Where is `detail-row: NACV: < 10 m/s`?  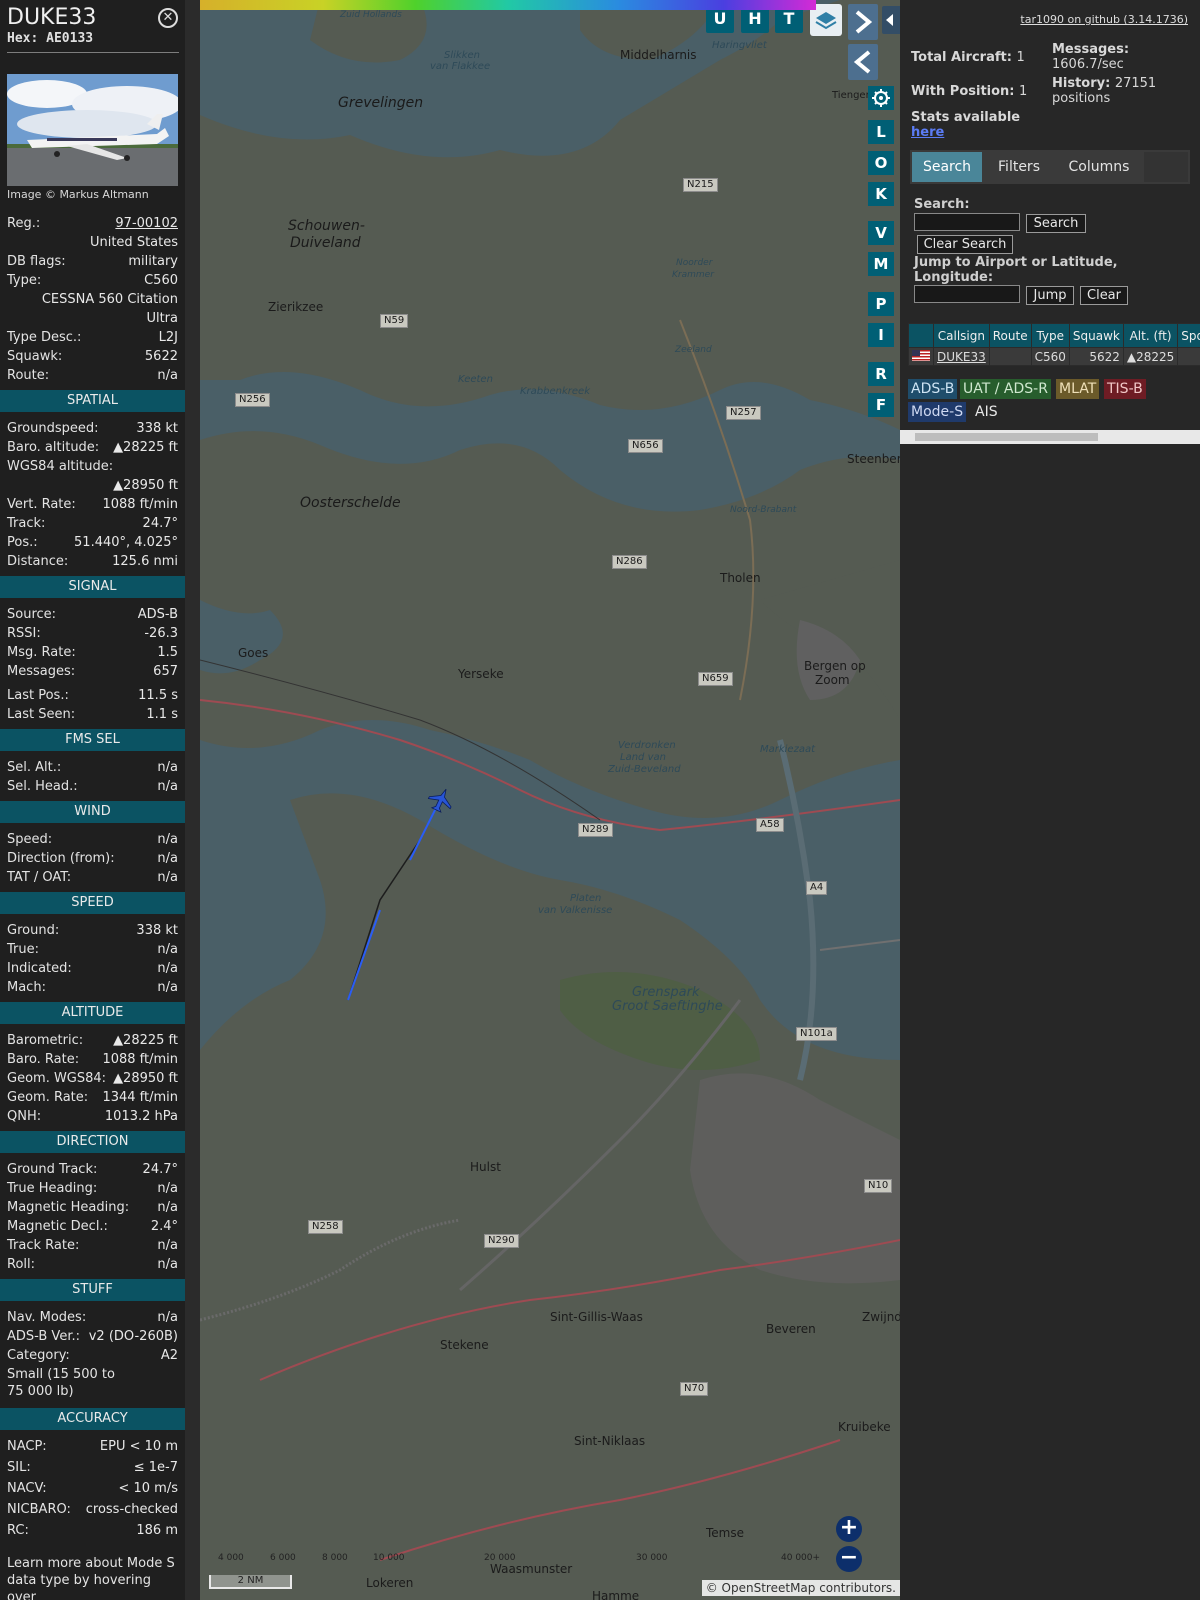 detail-row: NACV: < 10 m/s is located at coordinates (92, 1489).